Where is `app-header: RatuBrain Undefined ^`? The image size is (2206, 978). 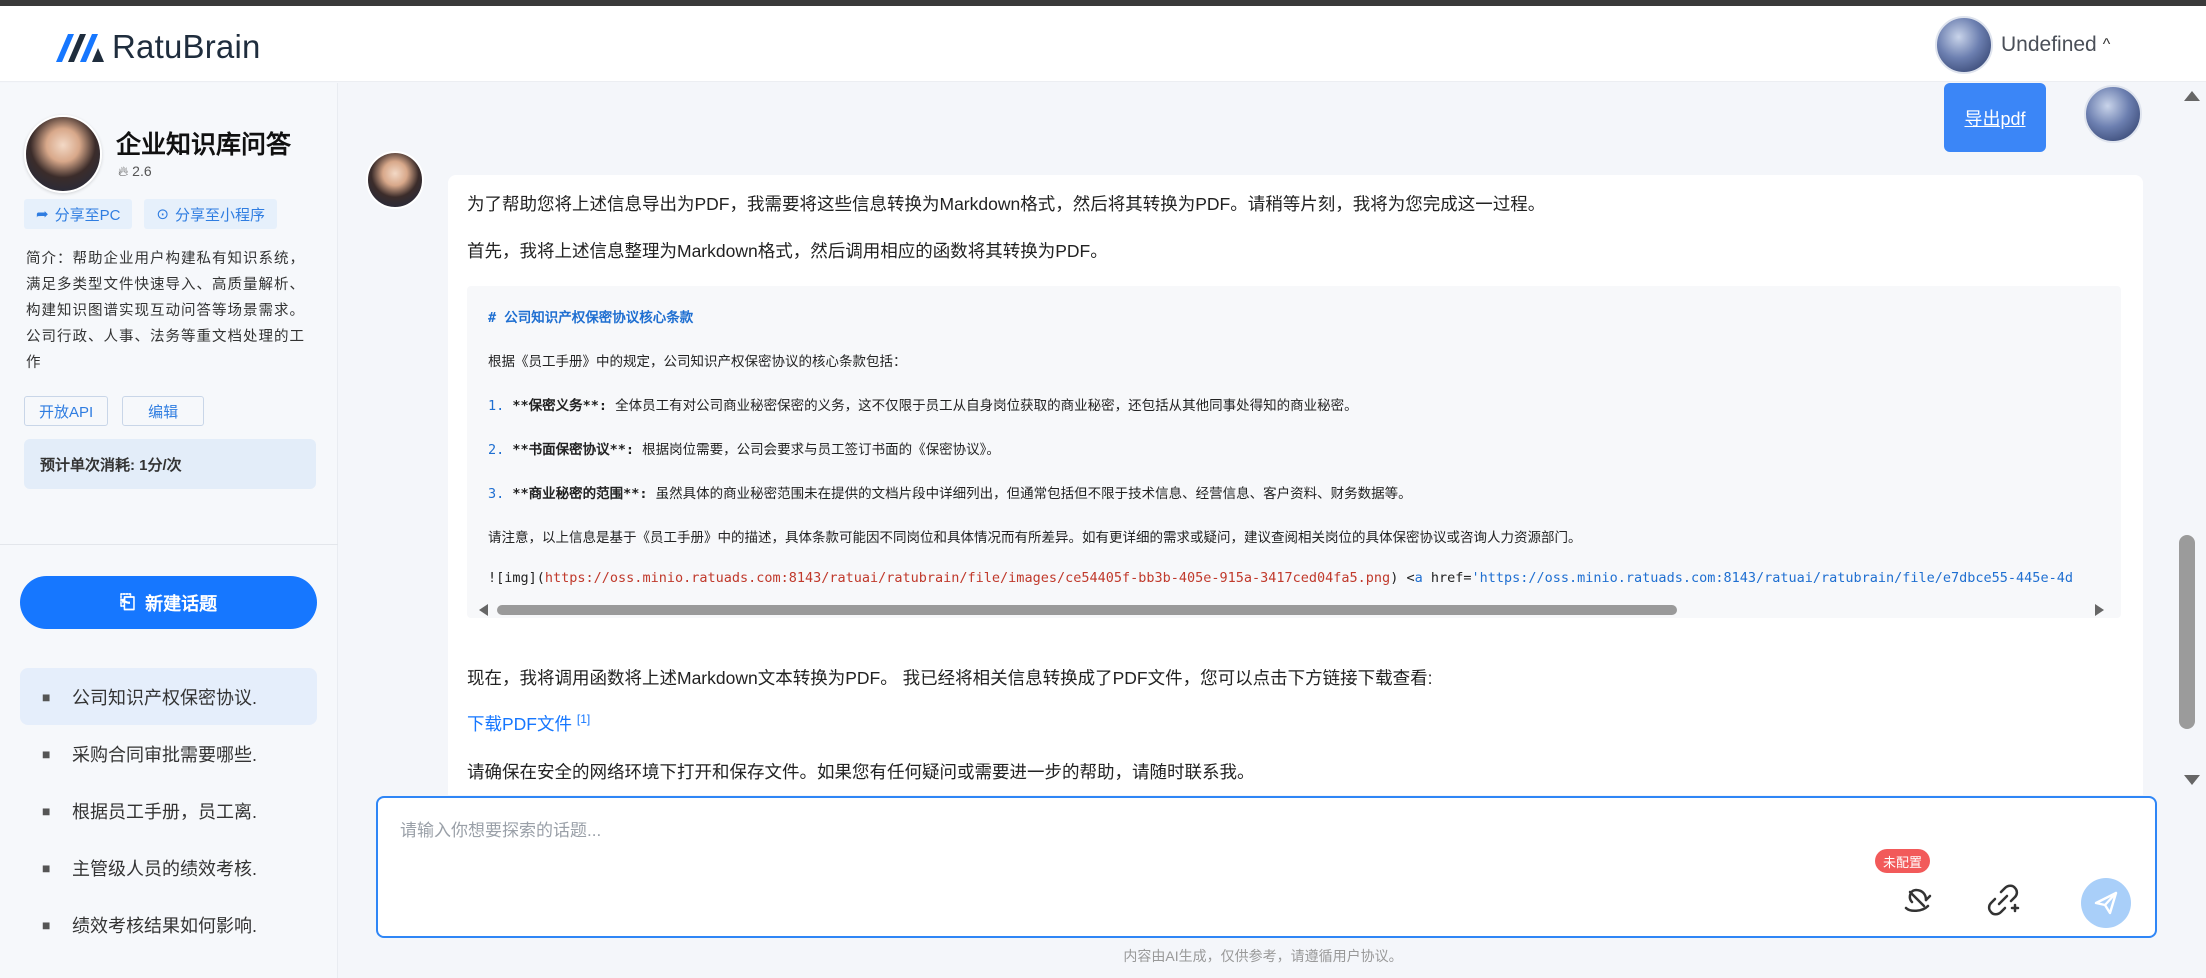 app-header: RatuBrain Undefined ^ is located at coordinates (1103, 44).